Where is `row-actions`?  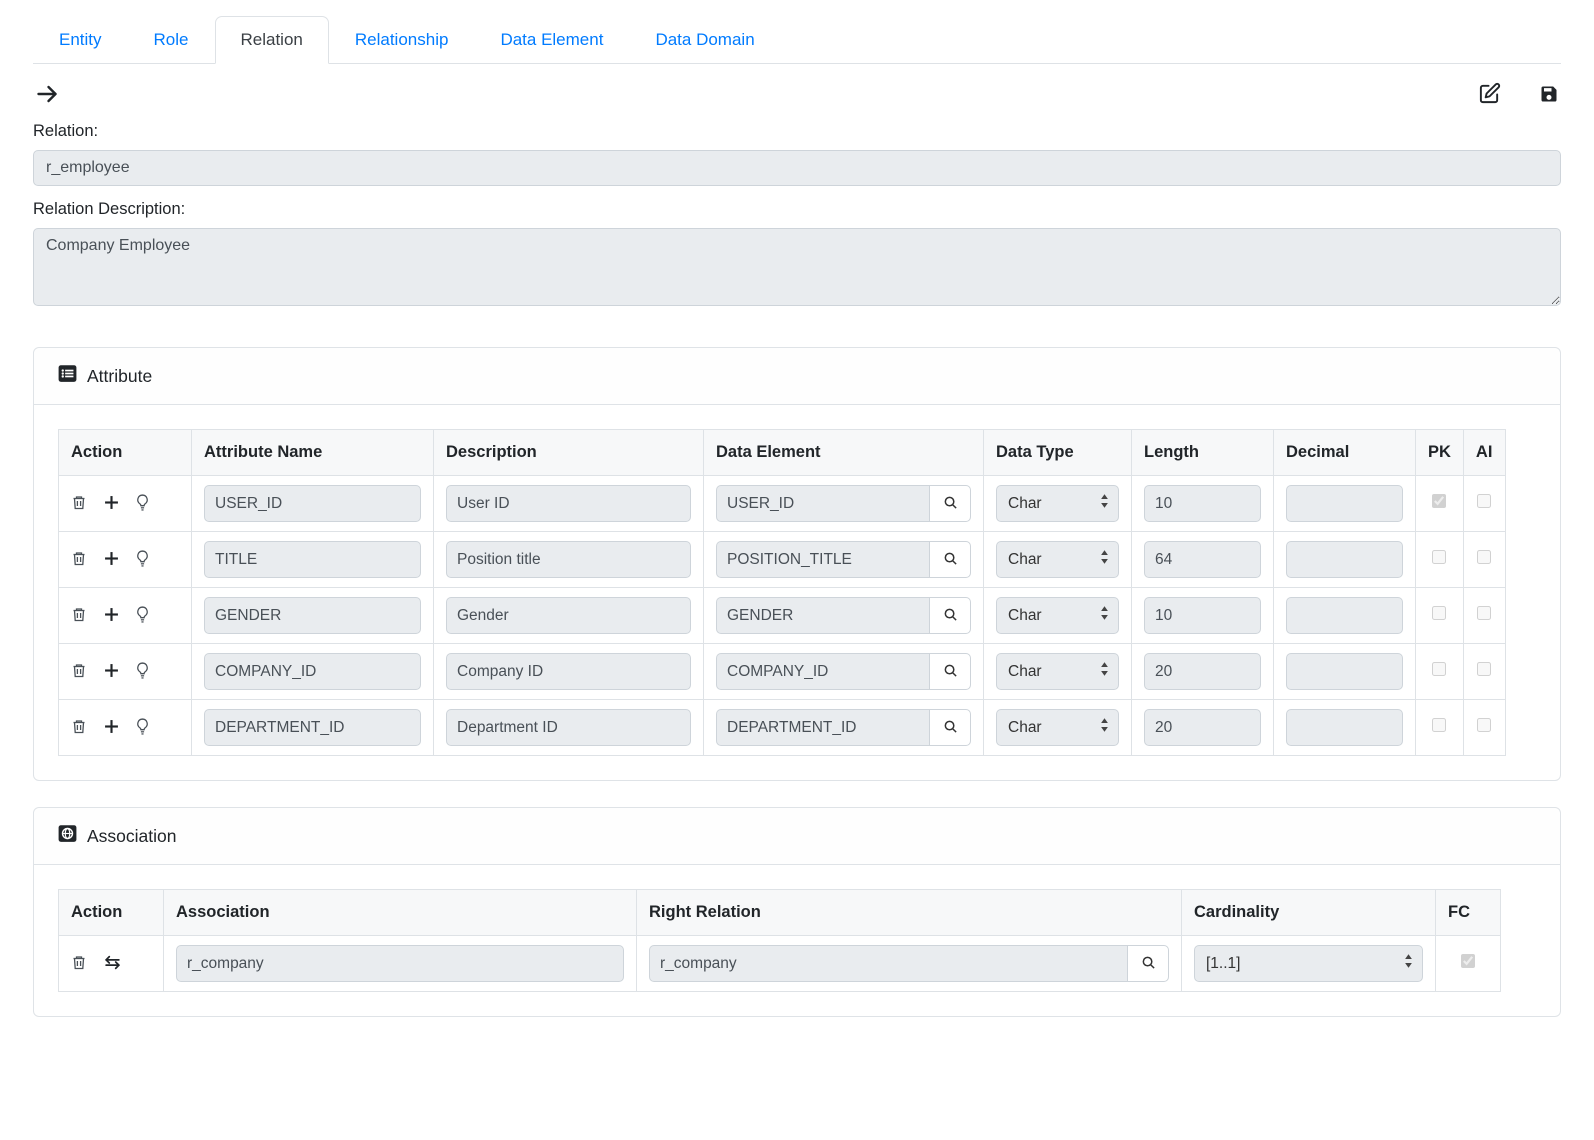 row-actions is located at coordinates (125, 503).